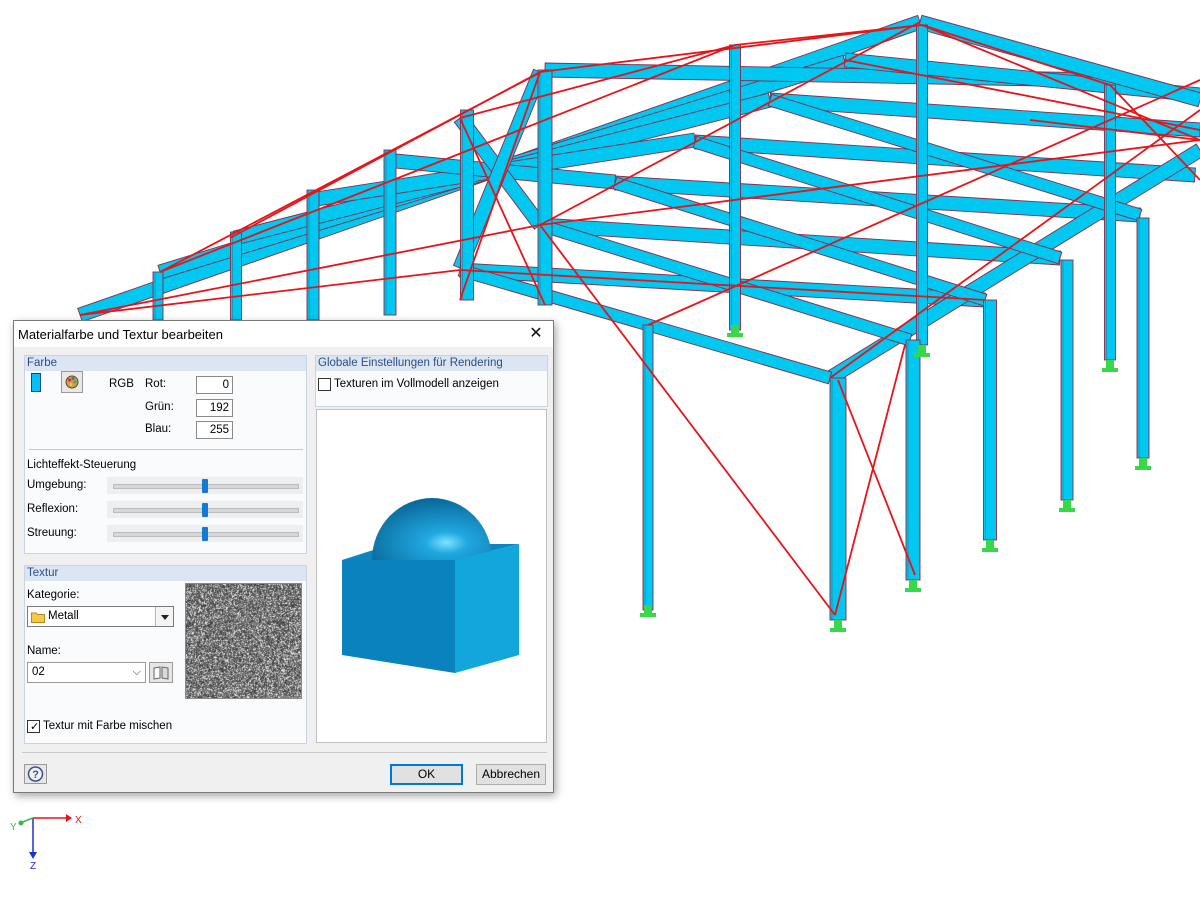 The image size is (1200, 900). Describe the element at coordinates (432, 529) in the screenshot. I see `dome-shape` at that location.